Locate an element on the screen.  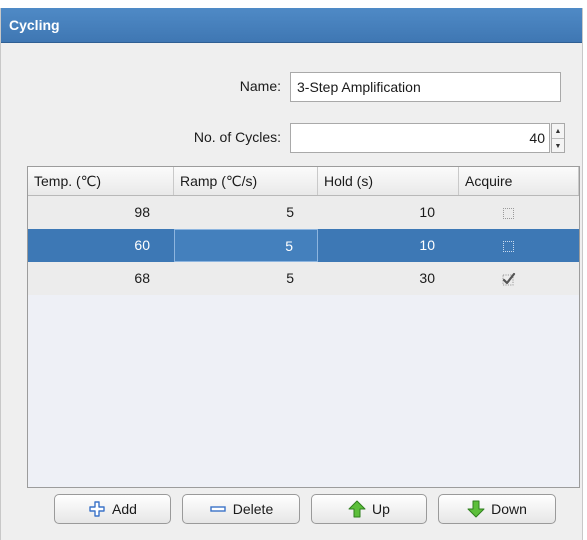
temp-cell: 98 is located at coordinates (101, 212).